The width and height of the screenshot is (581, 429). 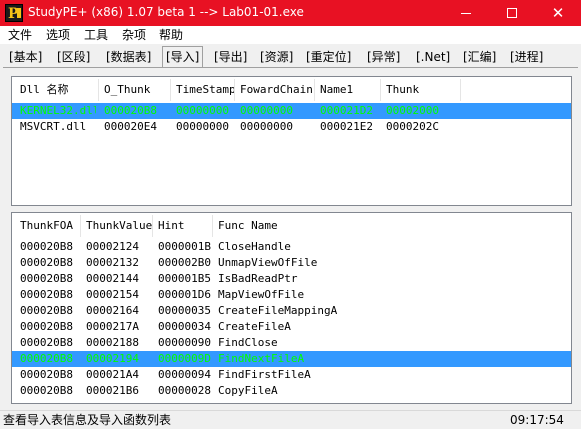 I want to click on status-bar: 查看导入表信息及导入函数列表 09:17:54, so click(x=290, y=419).